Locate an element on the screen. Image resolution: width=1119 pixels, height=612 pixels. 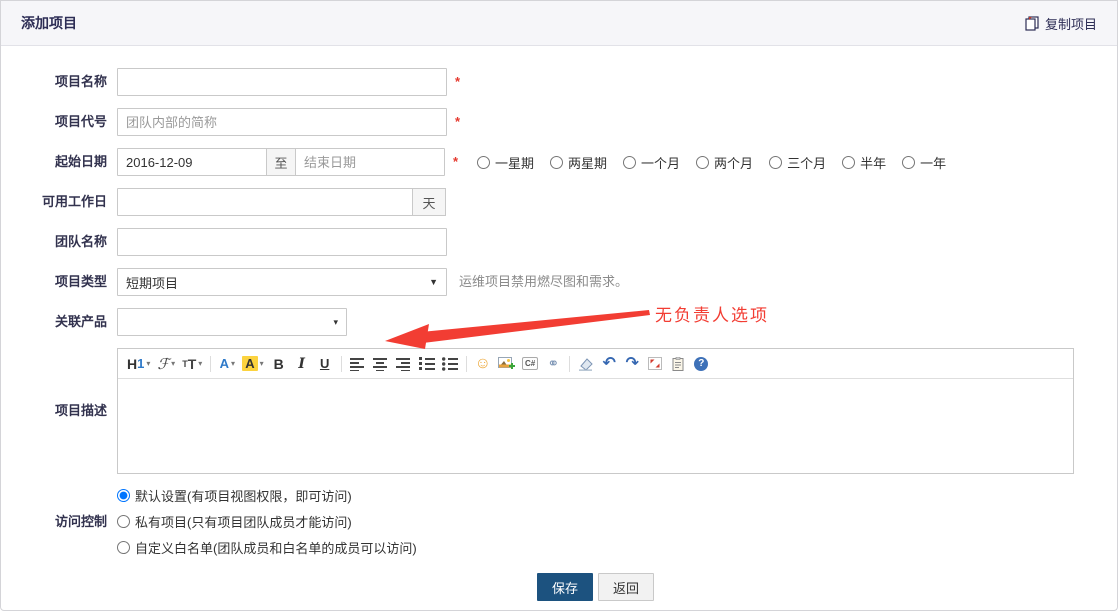
font-color-button: A ▾ is located at coordinates (227, 364).